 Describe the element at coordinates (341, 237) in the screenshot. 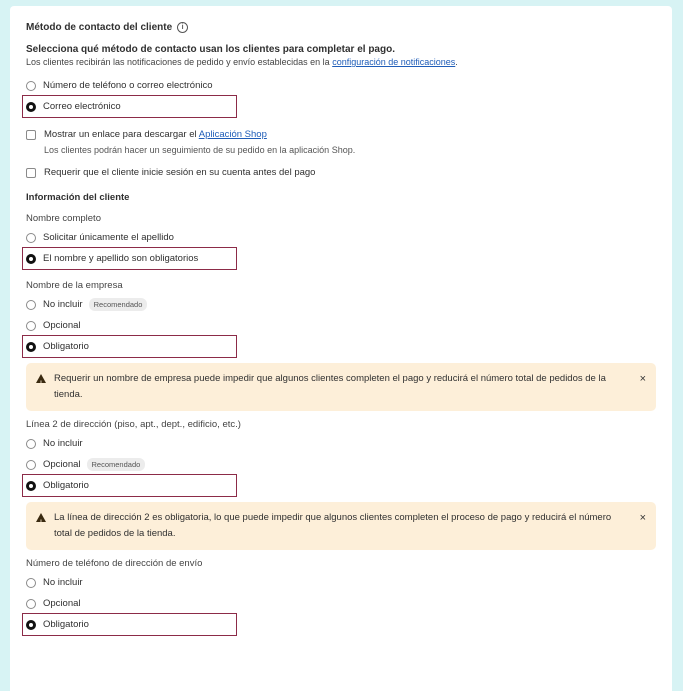

I see `full-name-option-last-only: Solicitar únicamente el apellido` at that location.